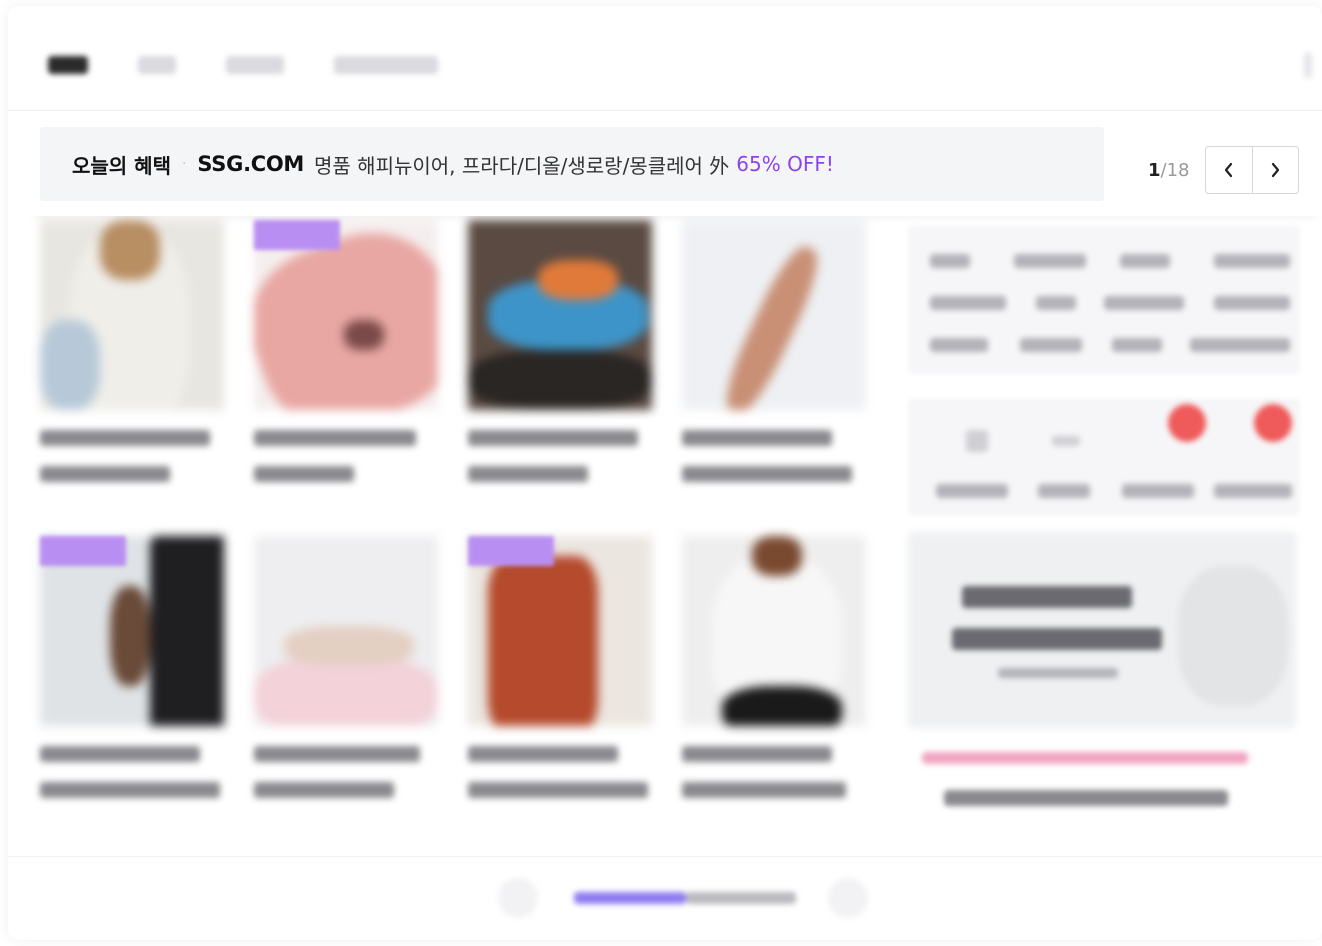  Describe the element at coordinates (121, 165) in the screenshot. I see `benefit-label: 오늘의 혜택` at that location.